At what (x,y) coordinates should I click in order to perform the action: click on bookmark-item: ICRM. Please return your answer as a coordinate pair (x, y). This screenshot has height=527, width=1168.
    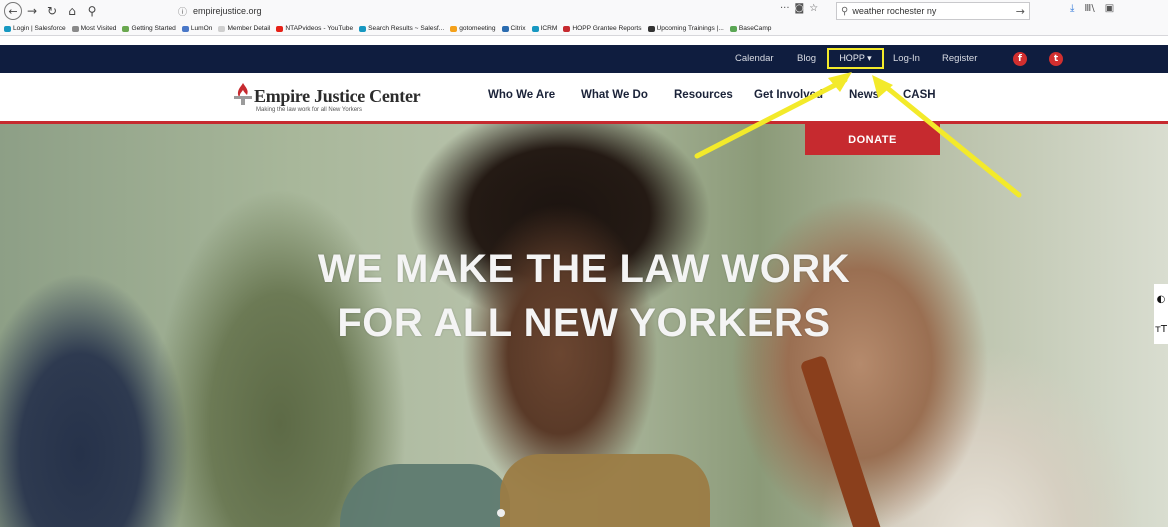
    Looking at the image, I should click on (544, 28).